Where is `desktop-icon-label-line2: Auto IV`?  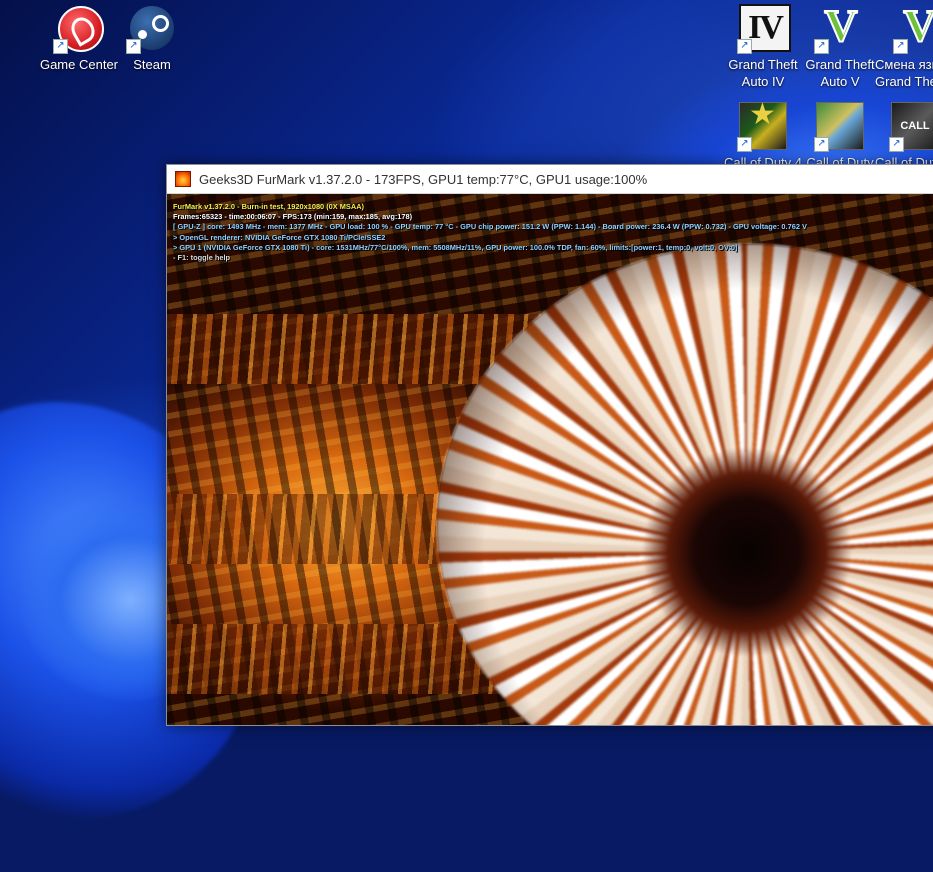
desktop-icon-label-line2: Auto IV is located at coordinates (763, 81).